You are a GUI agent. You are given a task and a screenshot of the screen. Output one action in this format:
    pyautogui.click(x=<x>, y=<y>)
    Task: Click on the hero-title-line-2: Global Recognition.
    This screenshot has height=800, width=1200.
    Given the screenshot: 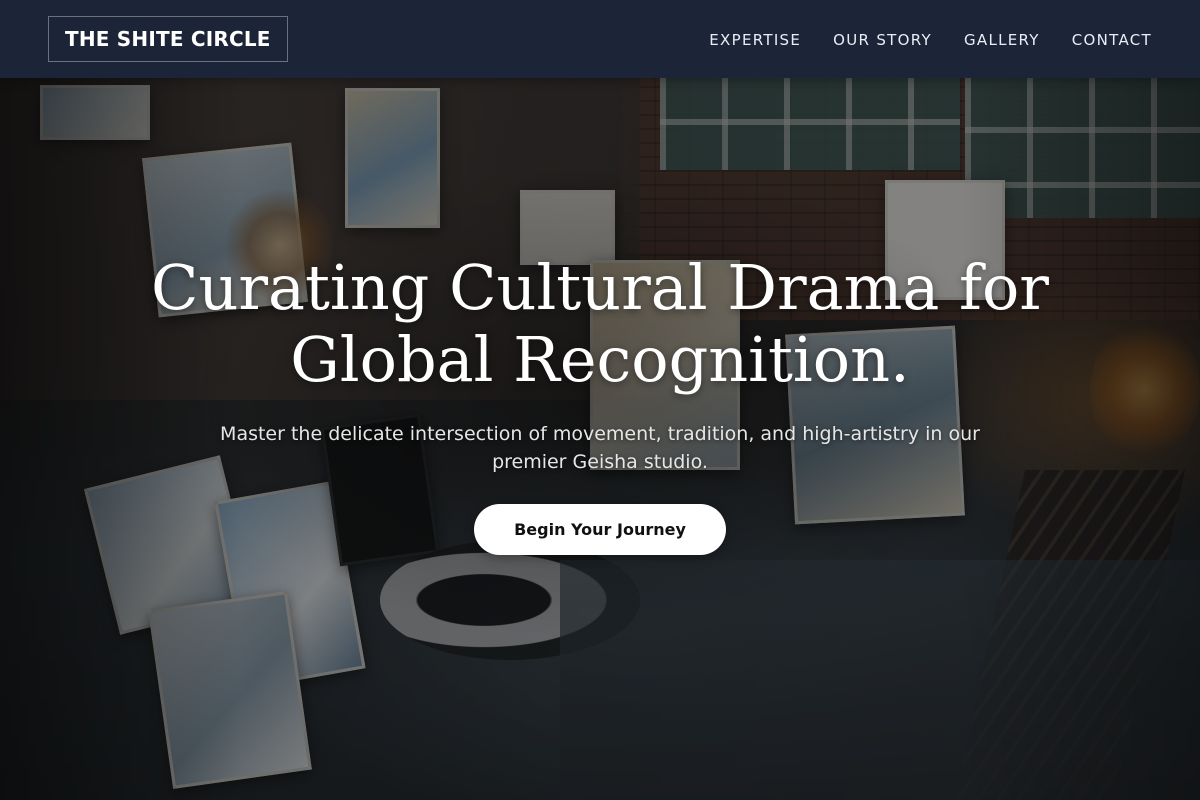 What is the action you would take?
    pyautogui.click(x=600, y=359)
    